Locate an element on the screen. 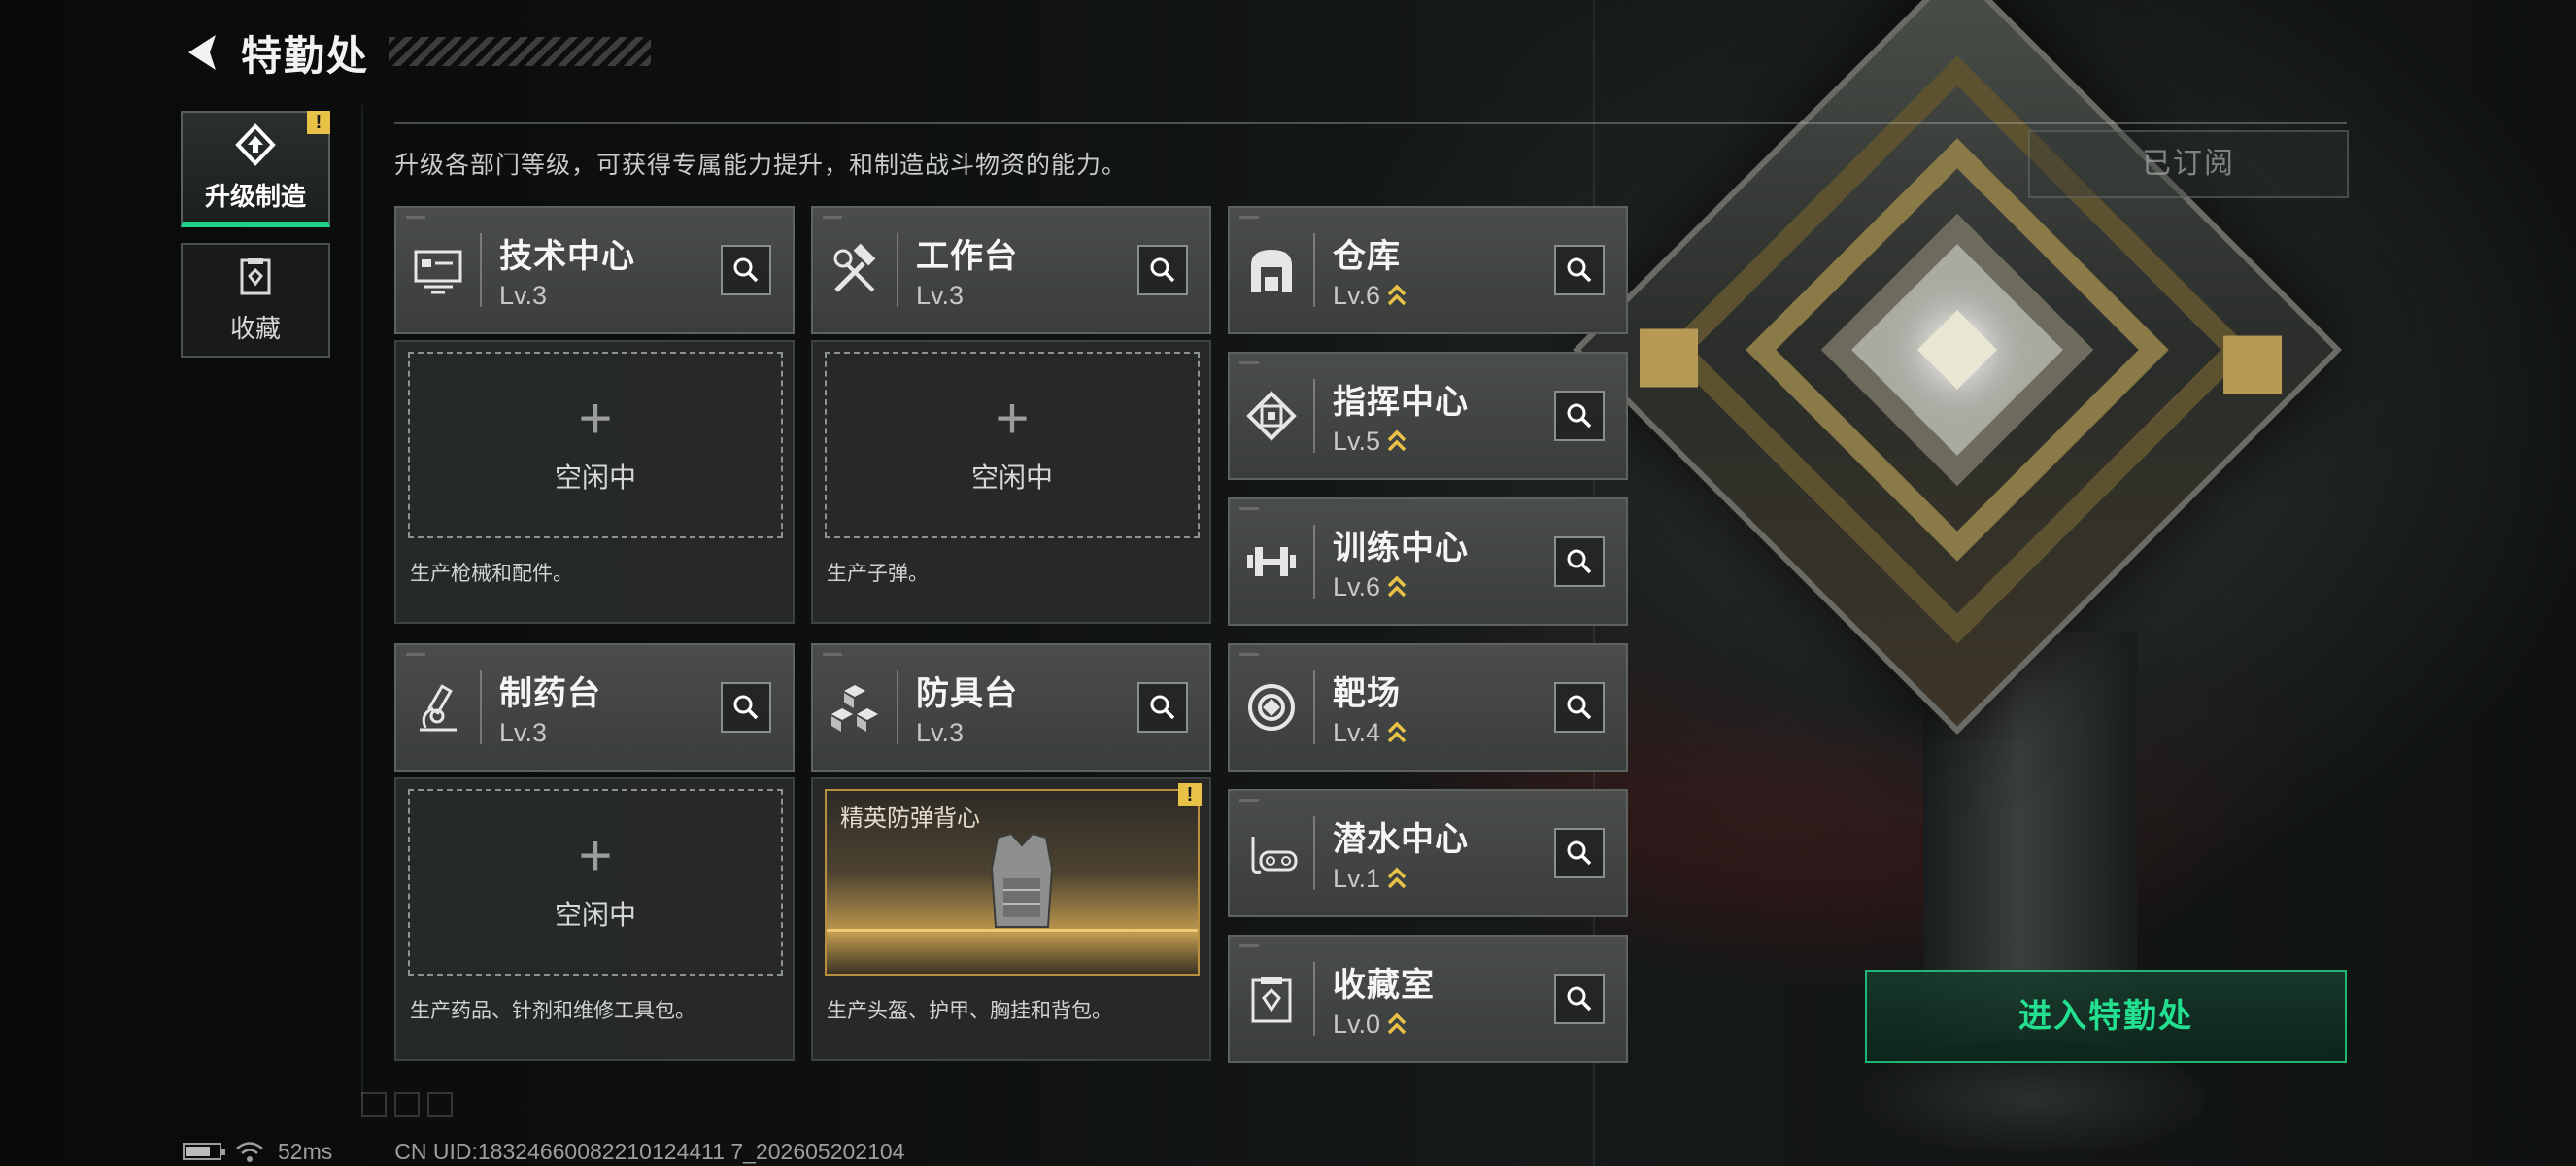 The width and height of the screenshot is (2576, 1166). tech-center-icon is located at coordinates (438, 272).